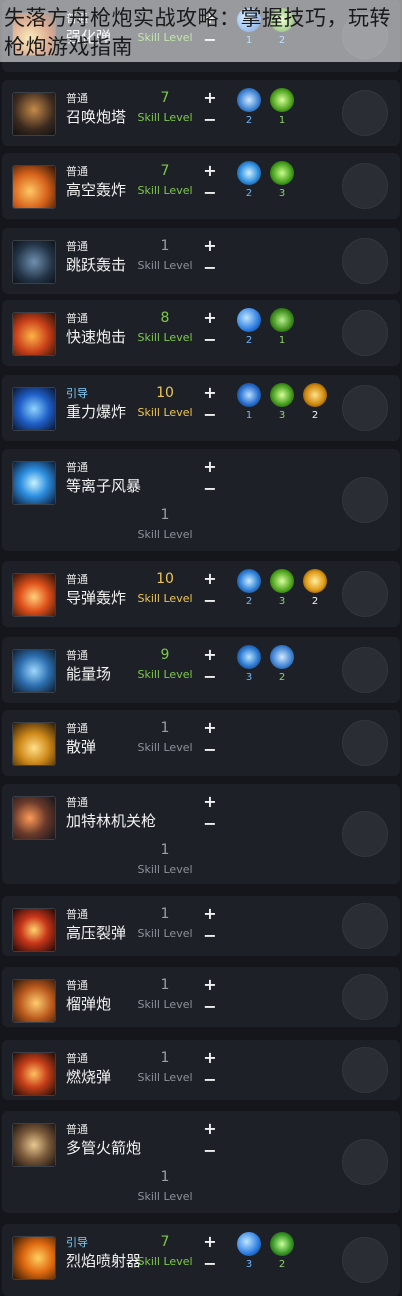  Describe the element at coordinates (201, 594) in the screenshot. I see `skill-row: 普通 导弹轰炸 10 Skill Level + − 2 3 2` at that location.